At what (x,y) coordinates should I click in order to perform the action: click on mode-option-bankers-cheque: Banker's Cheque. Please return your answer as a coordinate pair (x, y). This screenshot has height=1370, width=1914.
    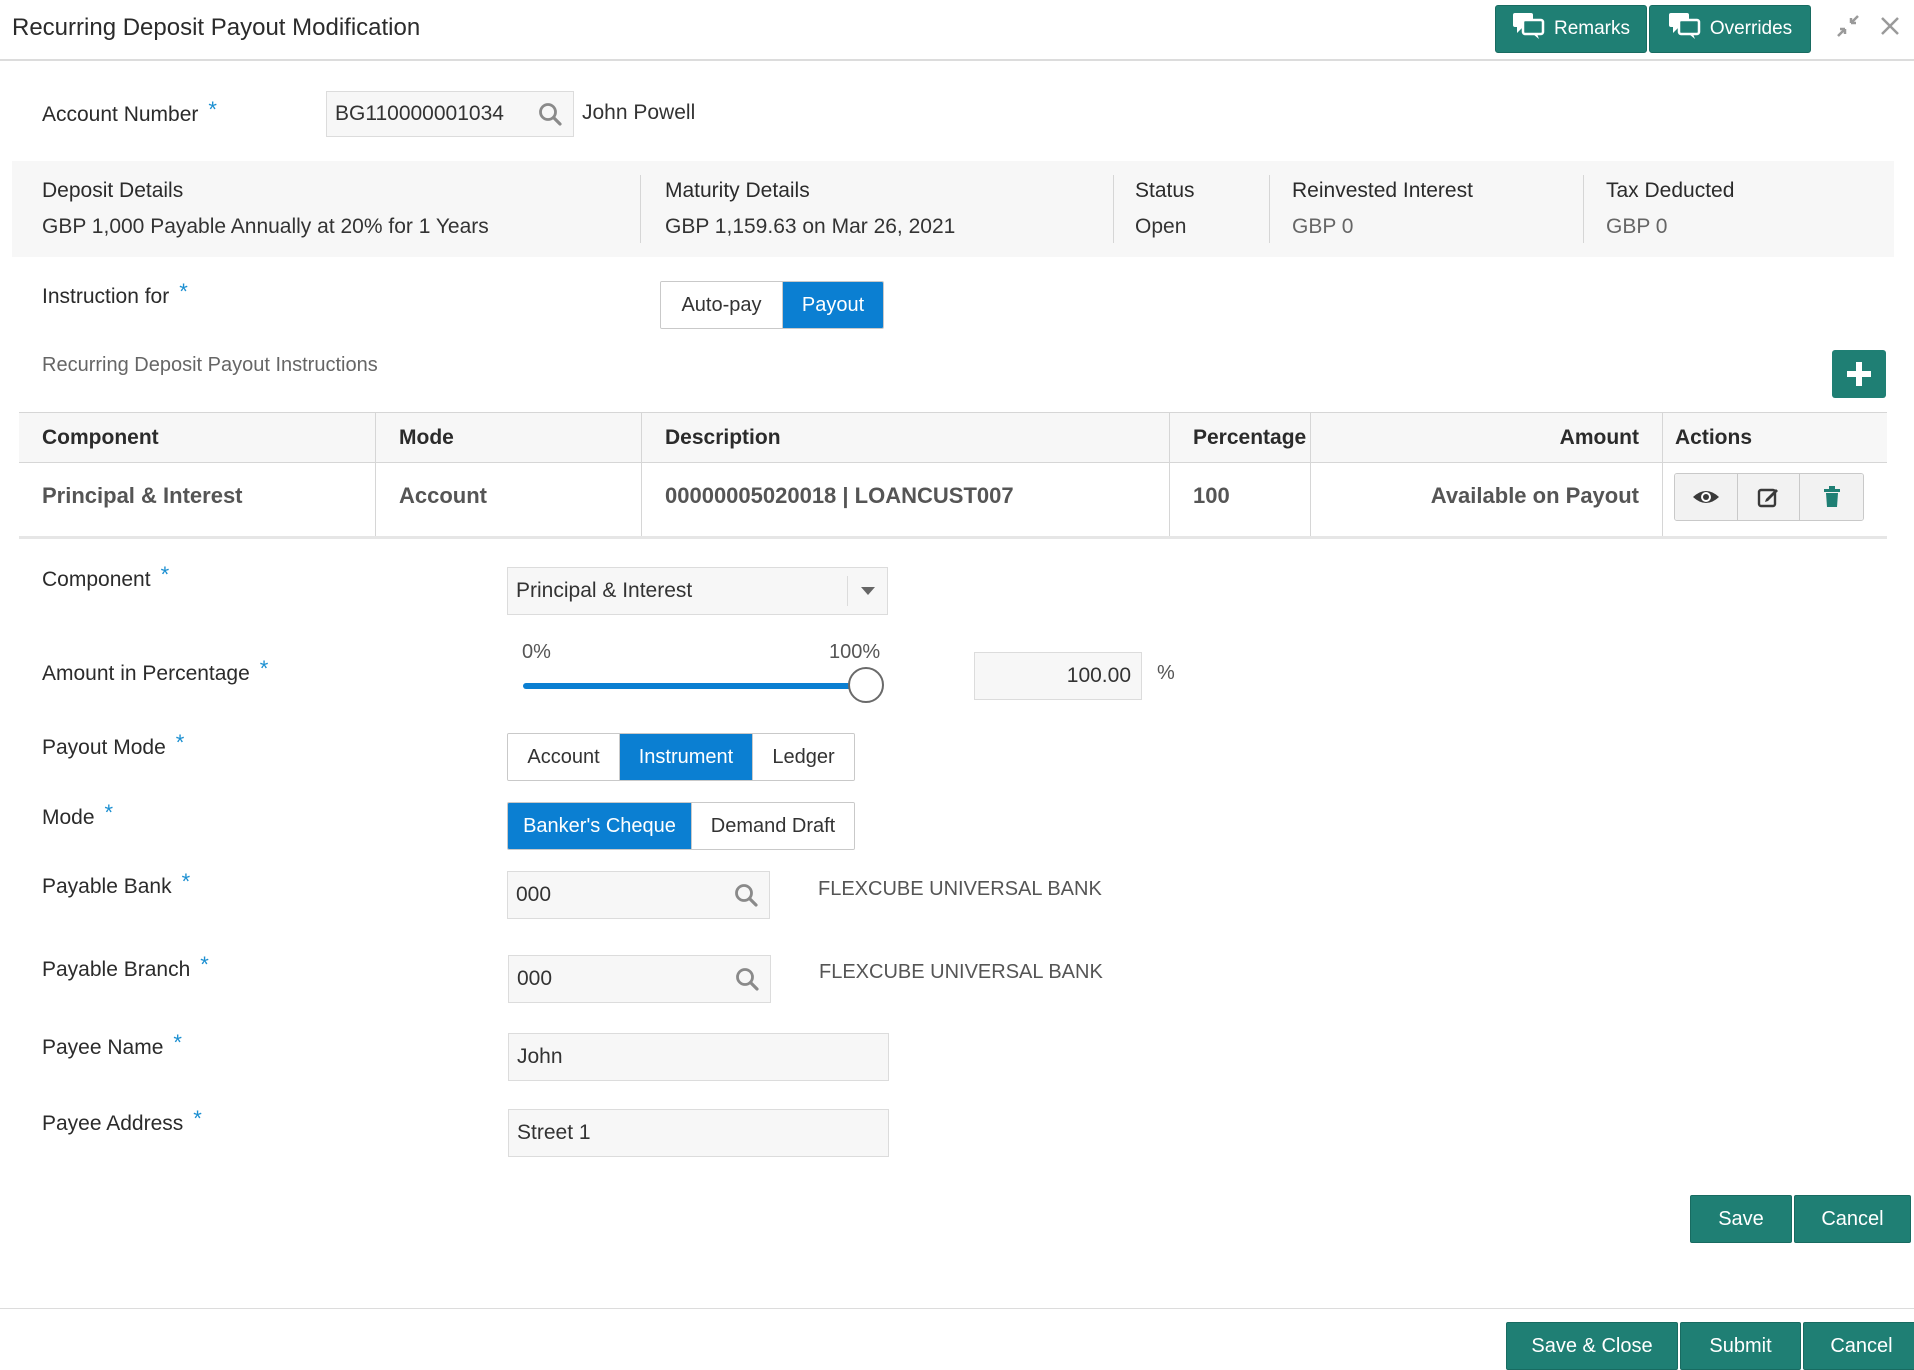
    Looking at the image, I should click on (600, 826).